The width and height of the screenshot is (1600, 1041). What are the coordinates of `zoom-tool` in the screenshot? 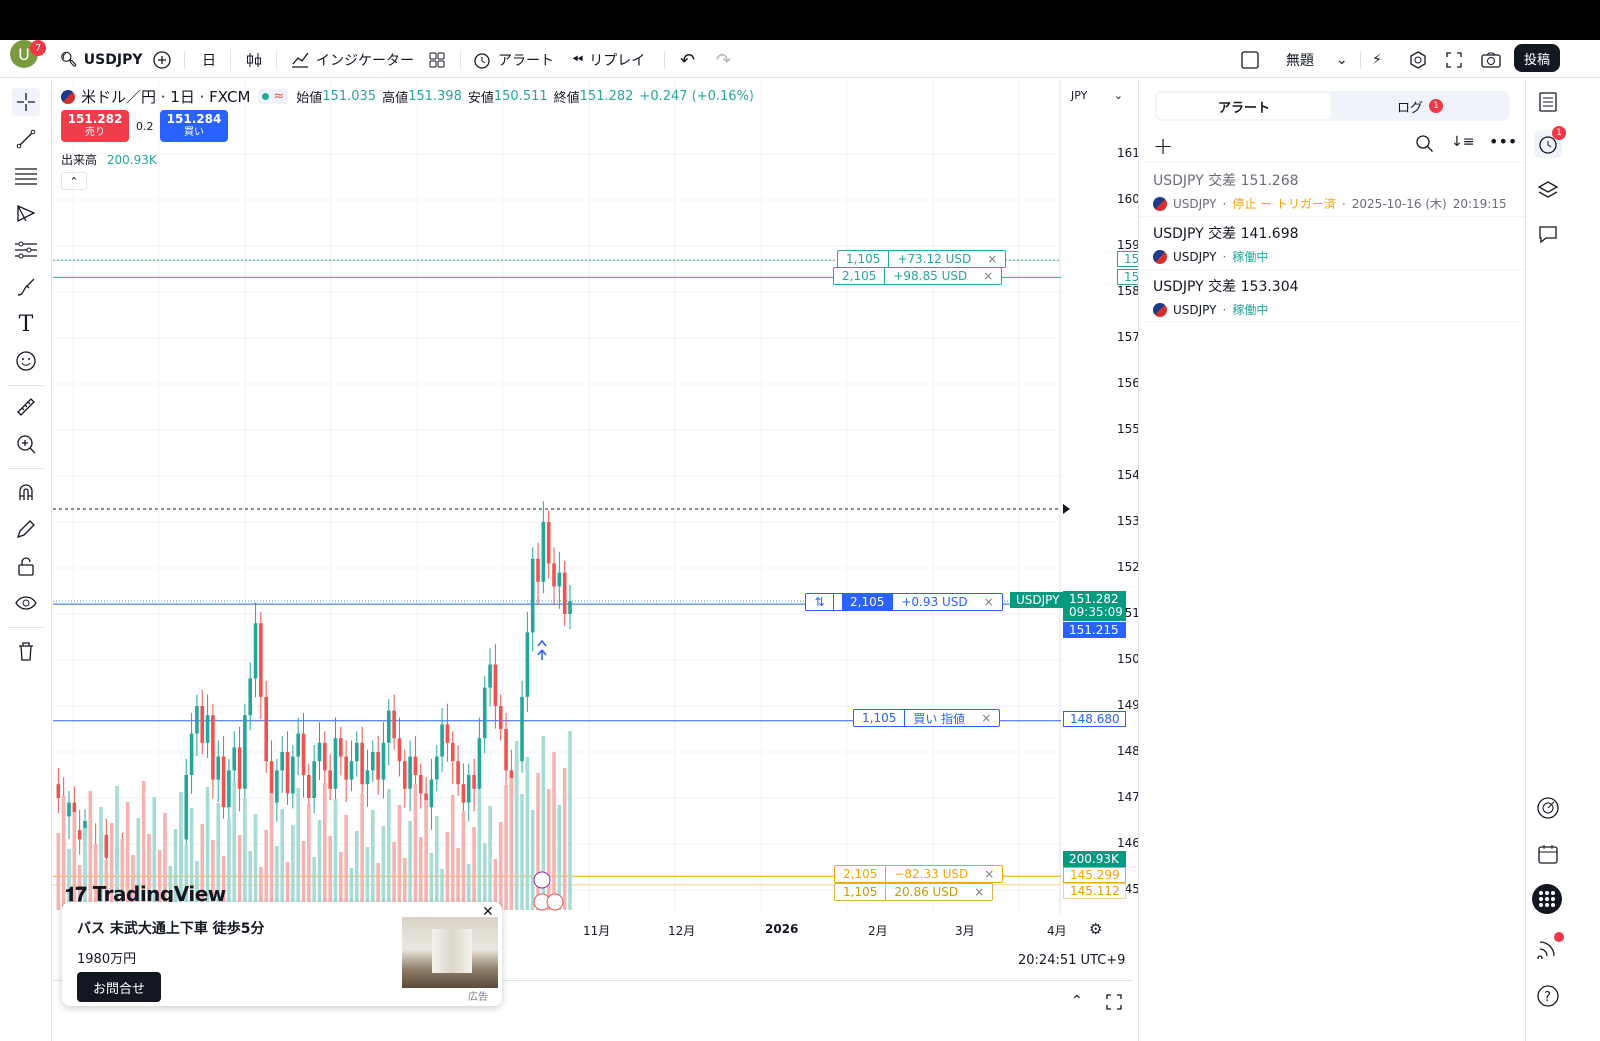 It's located at (26, 444).